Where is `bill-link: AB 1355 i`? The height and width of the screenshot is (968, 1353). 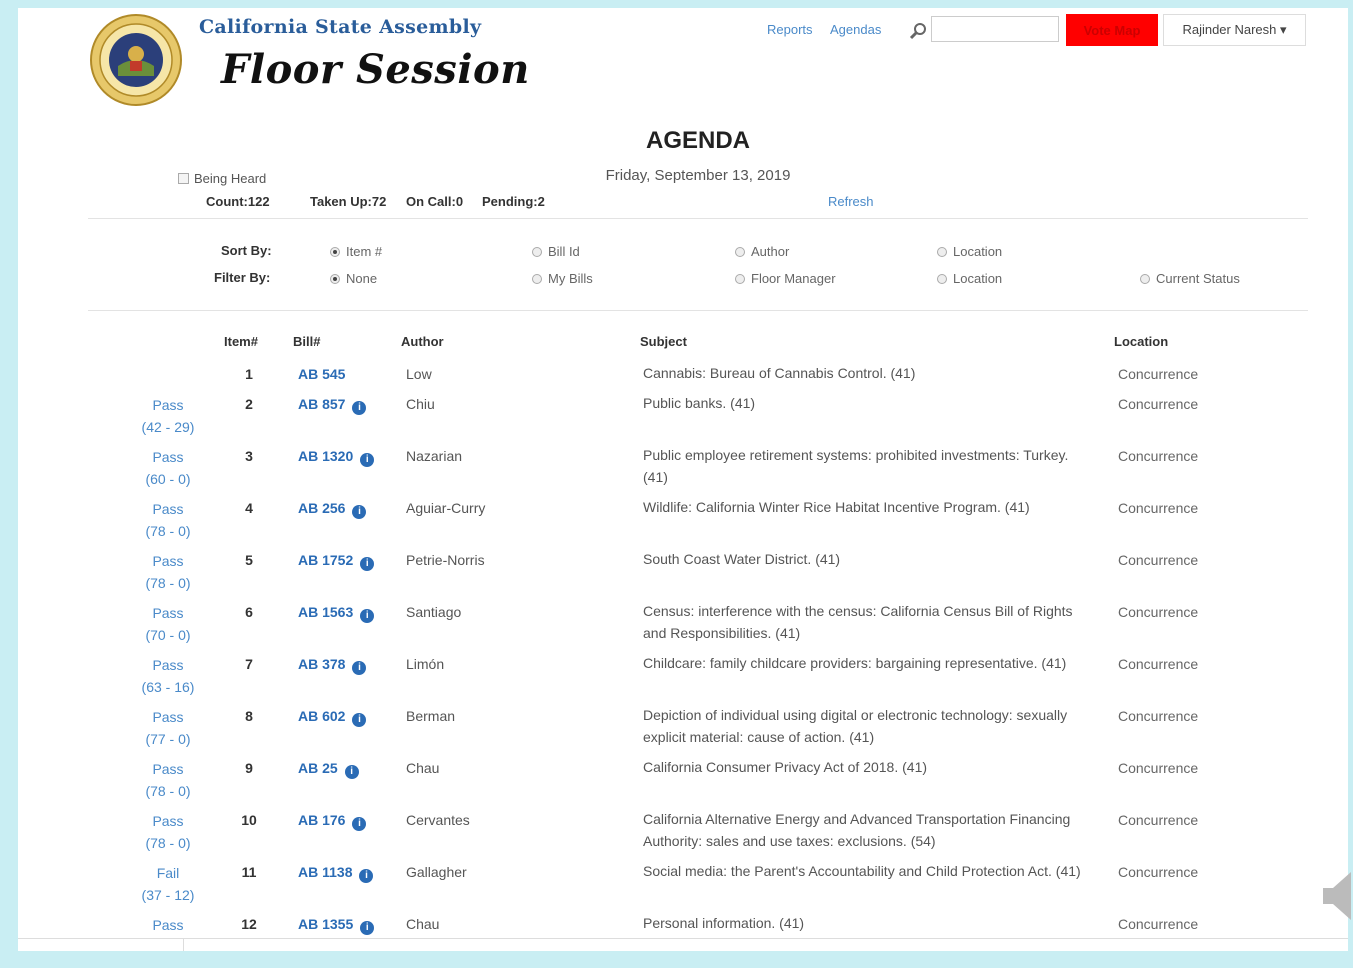
bill-link: AB 1355 i is located at coordinates (336, 925).